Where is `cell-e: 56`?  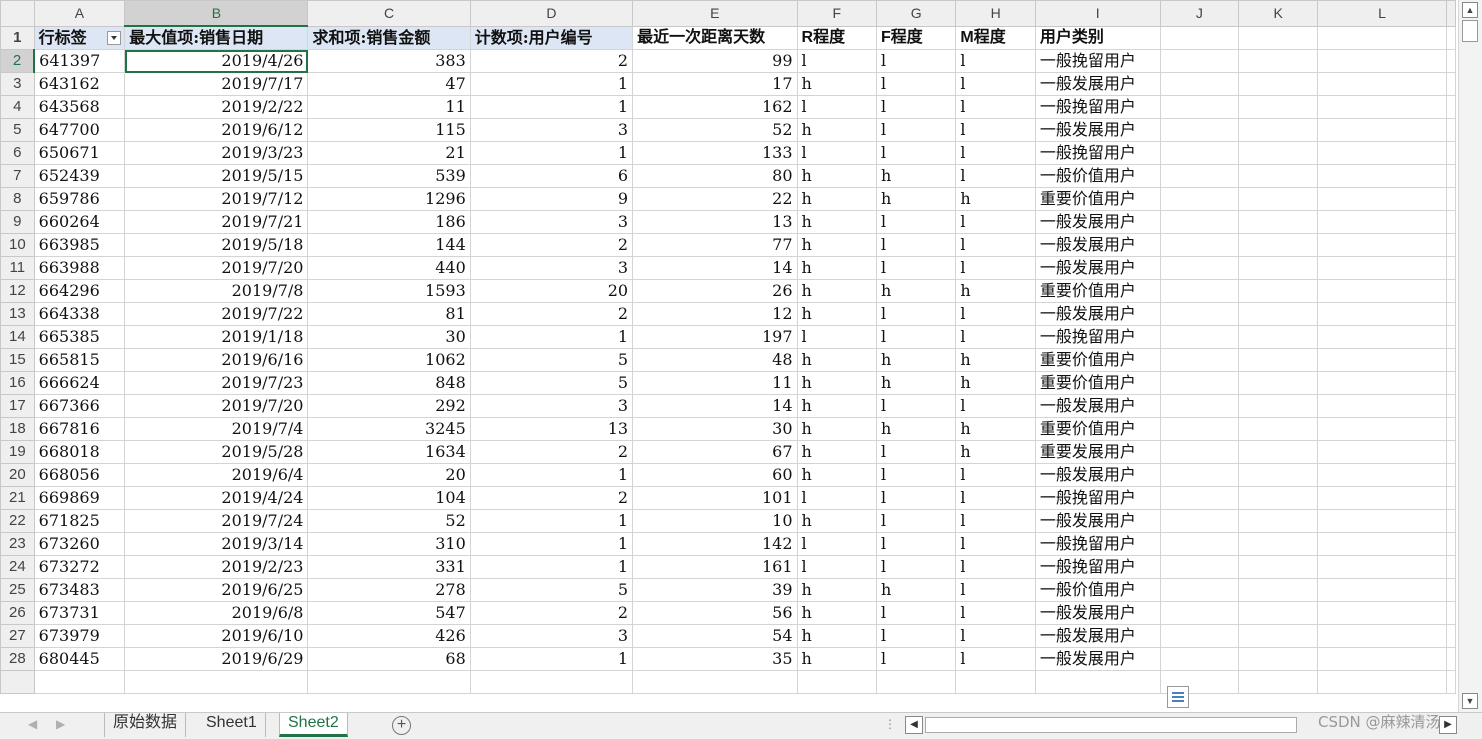 cell-e: 56 is located at coordinates (715, 613).